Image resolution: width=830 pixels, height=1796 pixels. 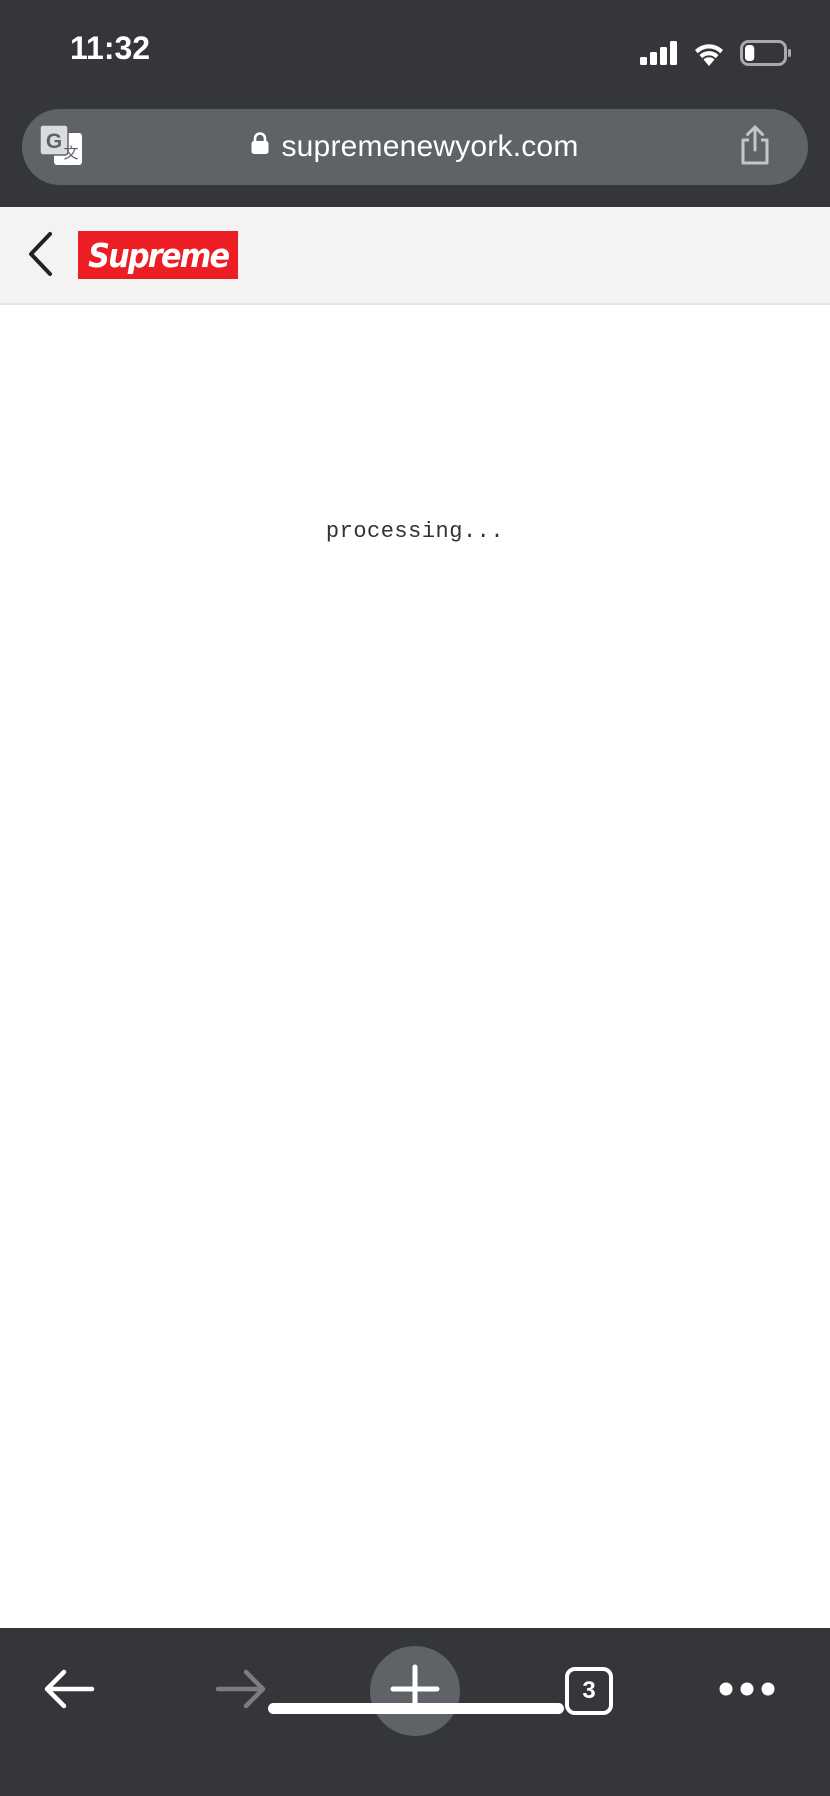 I want to click on arrow-right-icon, so click(x=241, y=1691).